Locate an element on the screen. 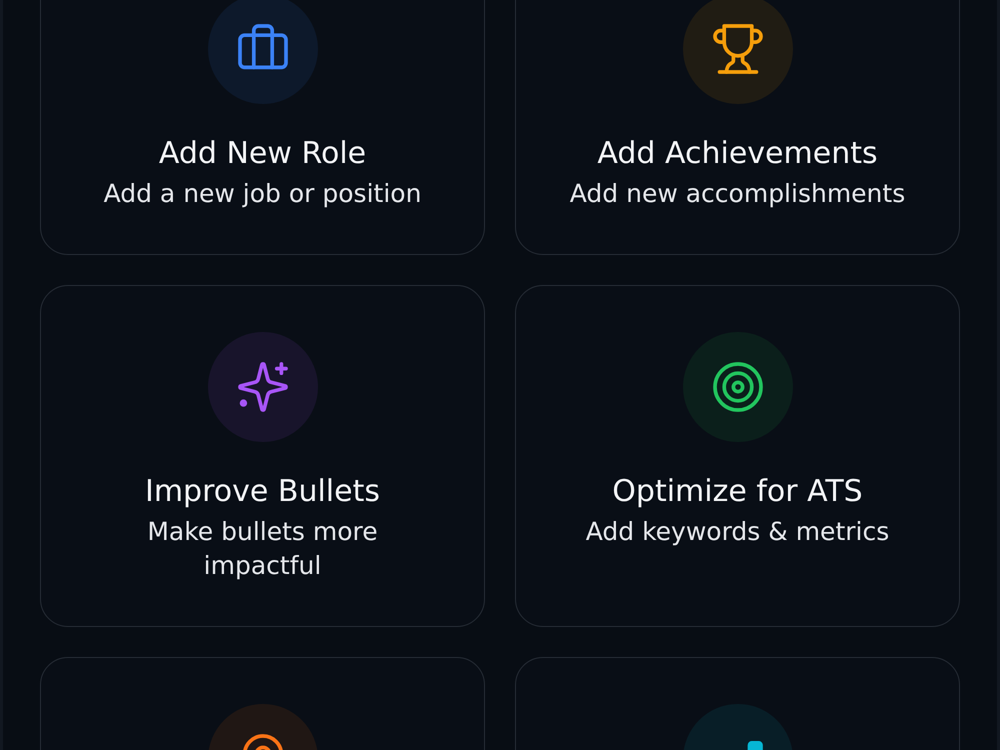 Image resolution: width=1000 pixels, height=750 pixels. card-description: Add new accomplishments is located at coordinates (738, 194).